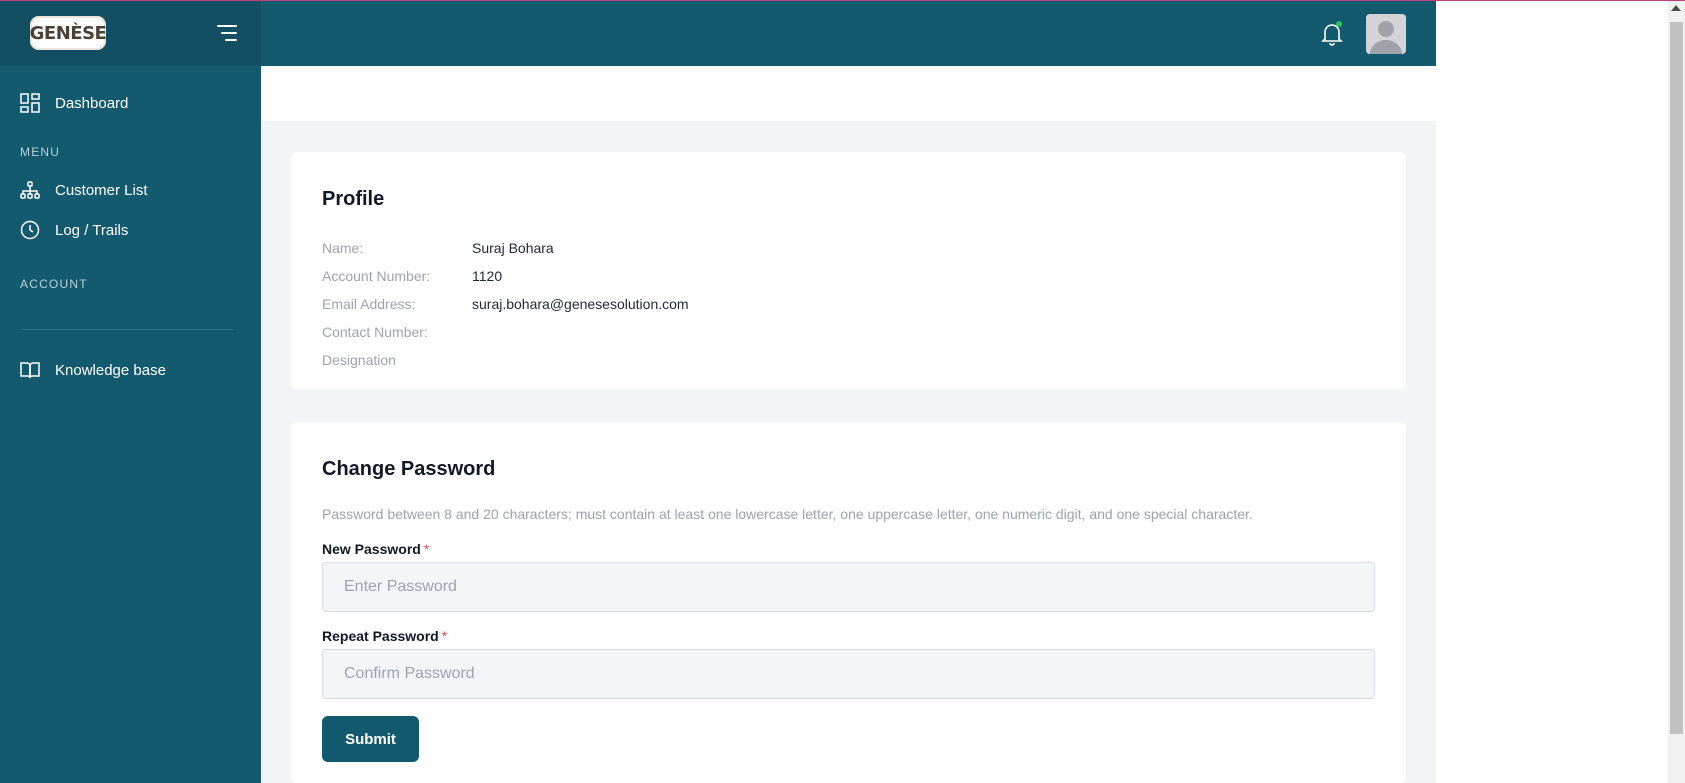 This screenshot has width=1685, height=783. Describe the element at coordinates (54, 284) in the screenshot. I see `account-section-heading: ACCOUNT` at that location.